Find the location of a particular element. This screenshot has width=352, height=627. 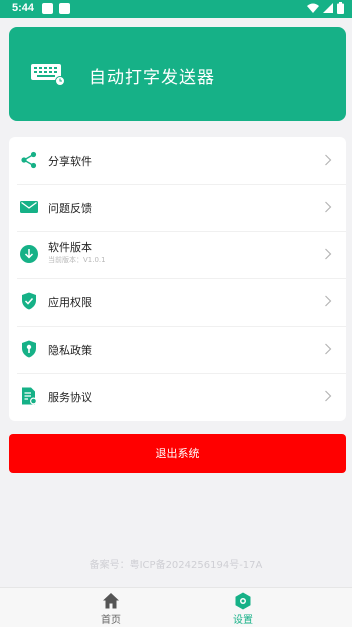

menu-item-permissions: 应用权限 is located at coordinates (177, 301).